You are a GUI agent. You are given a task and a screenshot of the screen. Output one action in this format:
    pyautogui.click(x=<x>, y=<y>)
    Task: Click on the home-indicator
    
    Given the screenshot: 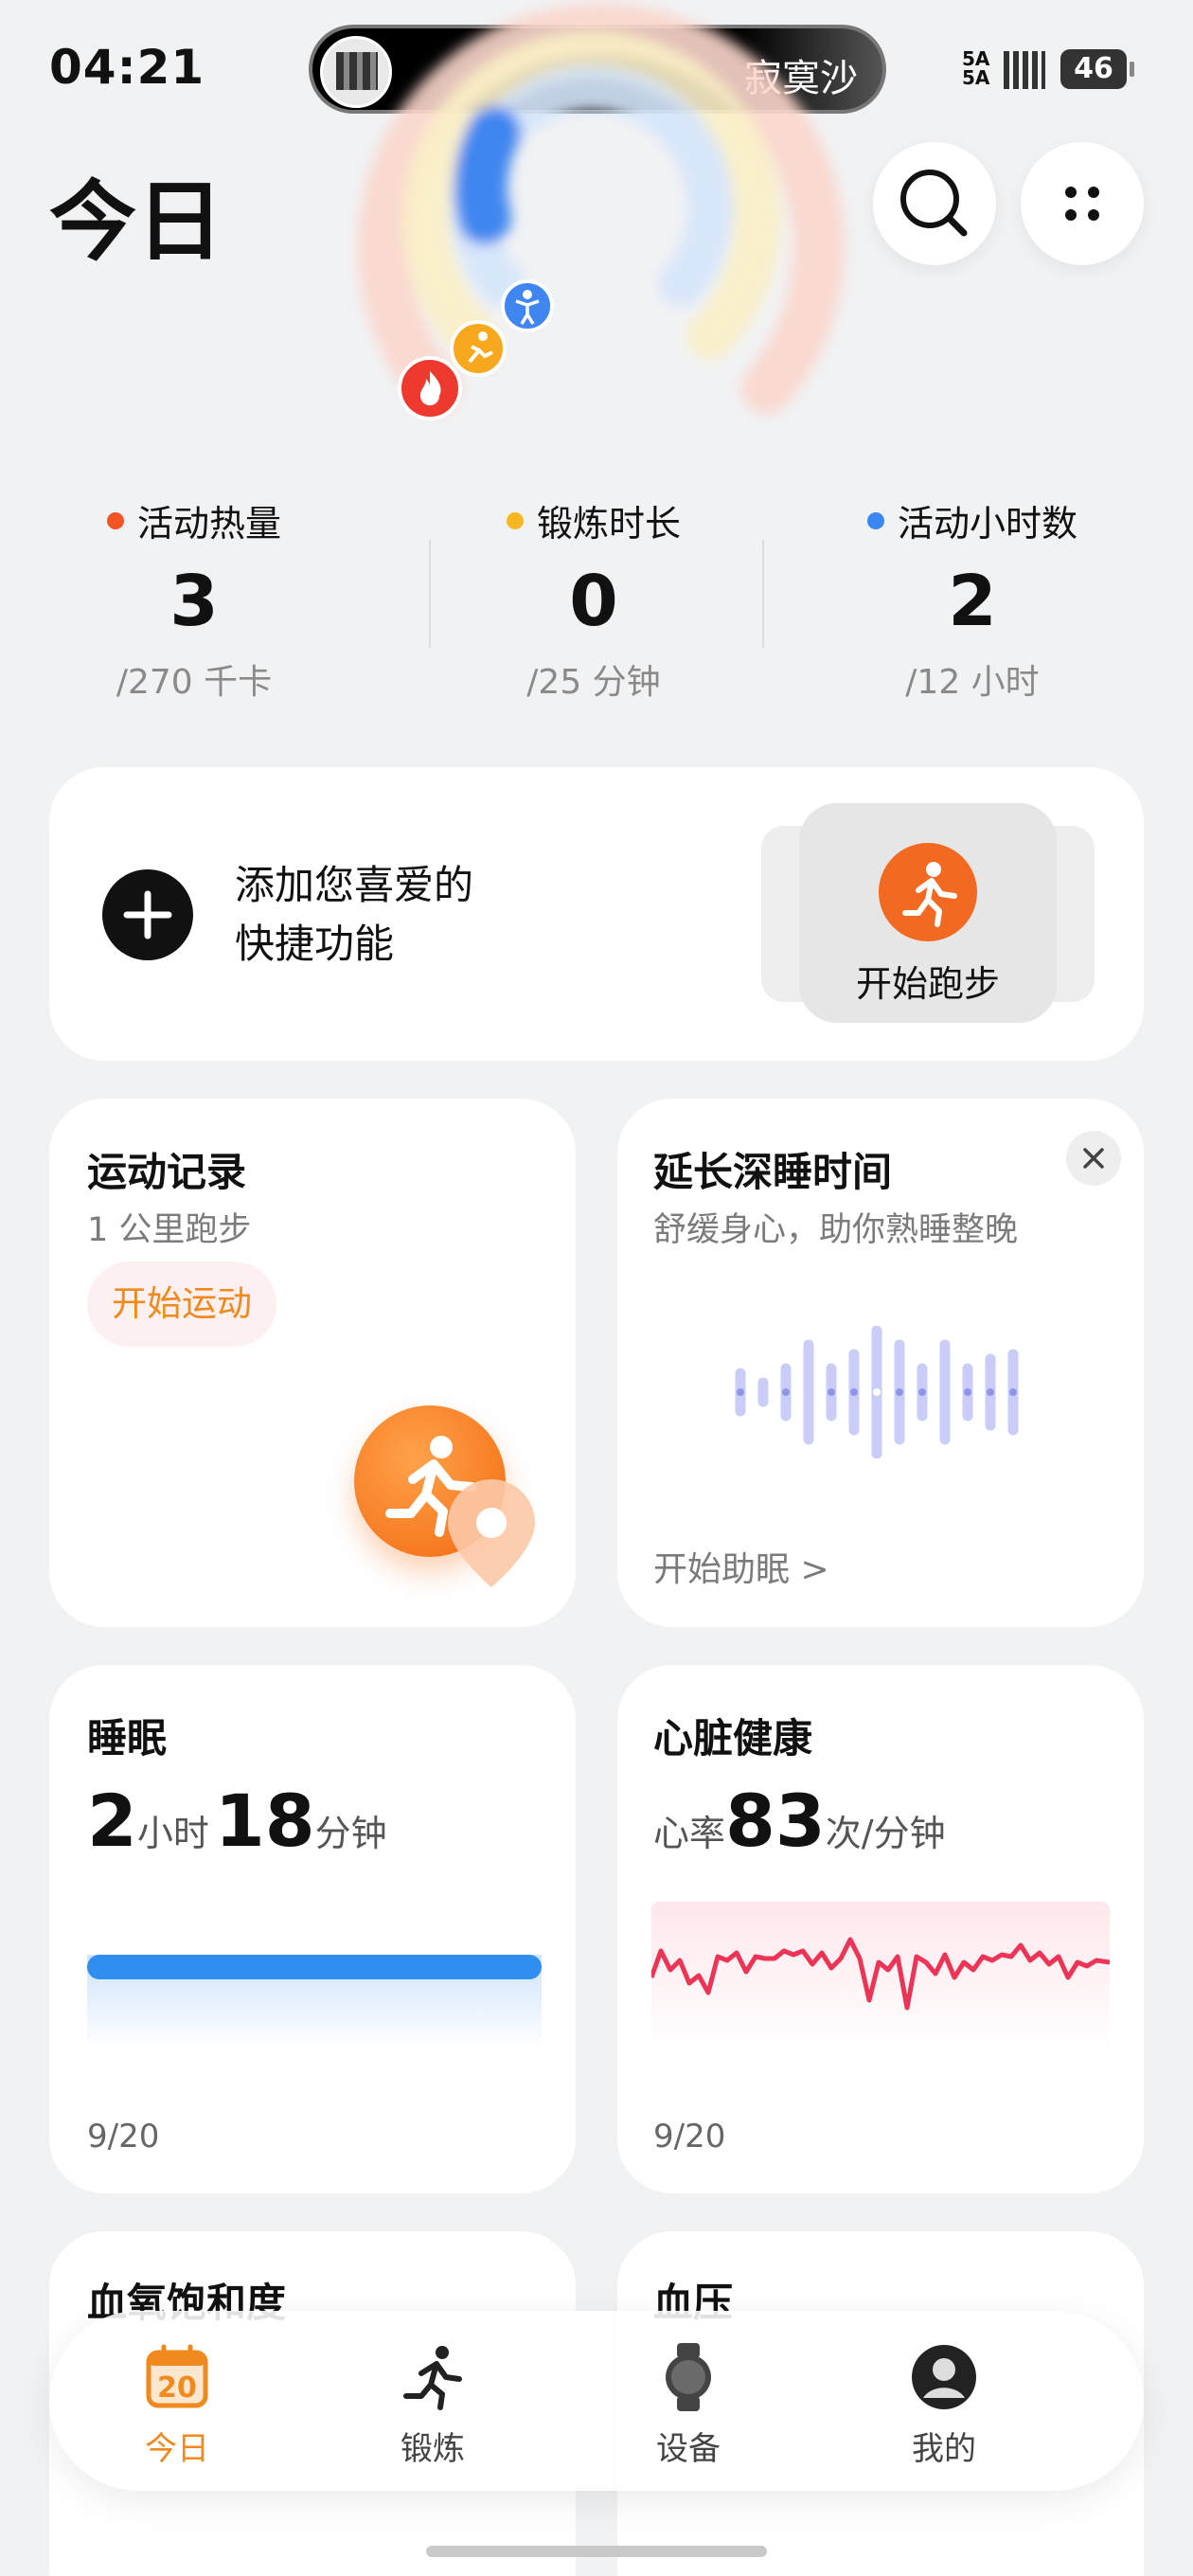 What is the action you would take?
    pyautogui.click(x=596, y=2551)
    